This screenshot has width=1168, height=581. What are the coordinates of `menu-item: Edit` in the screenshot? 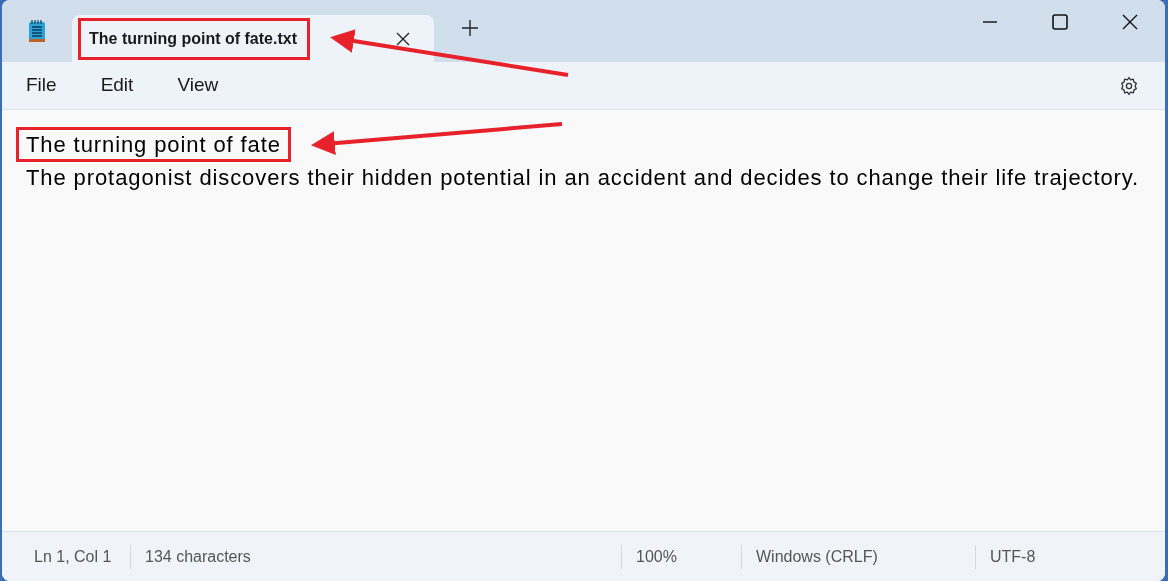 It's located at (117, 85).